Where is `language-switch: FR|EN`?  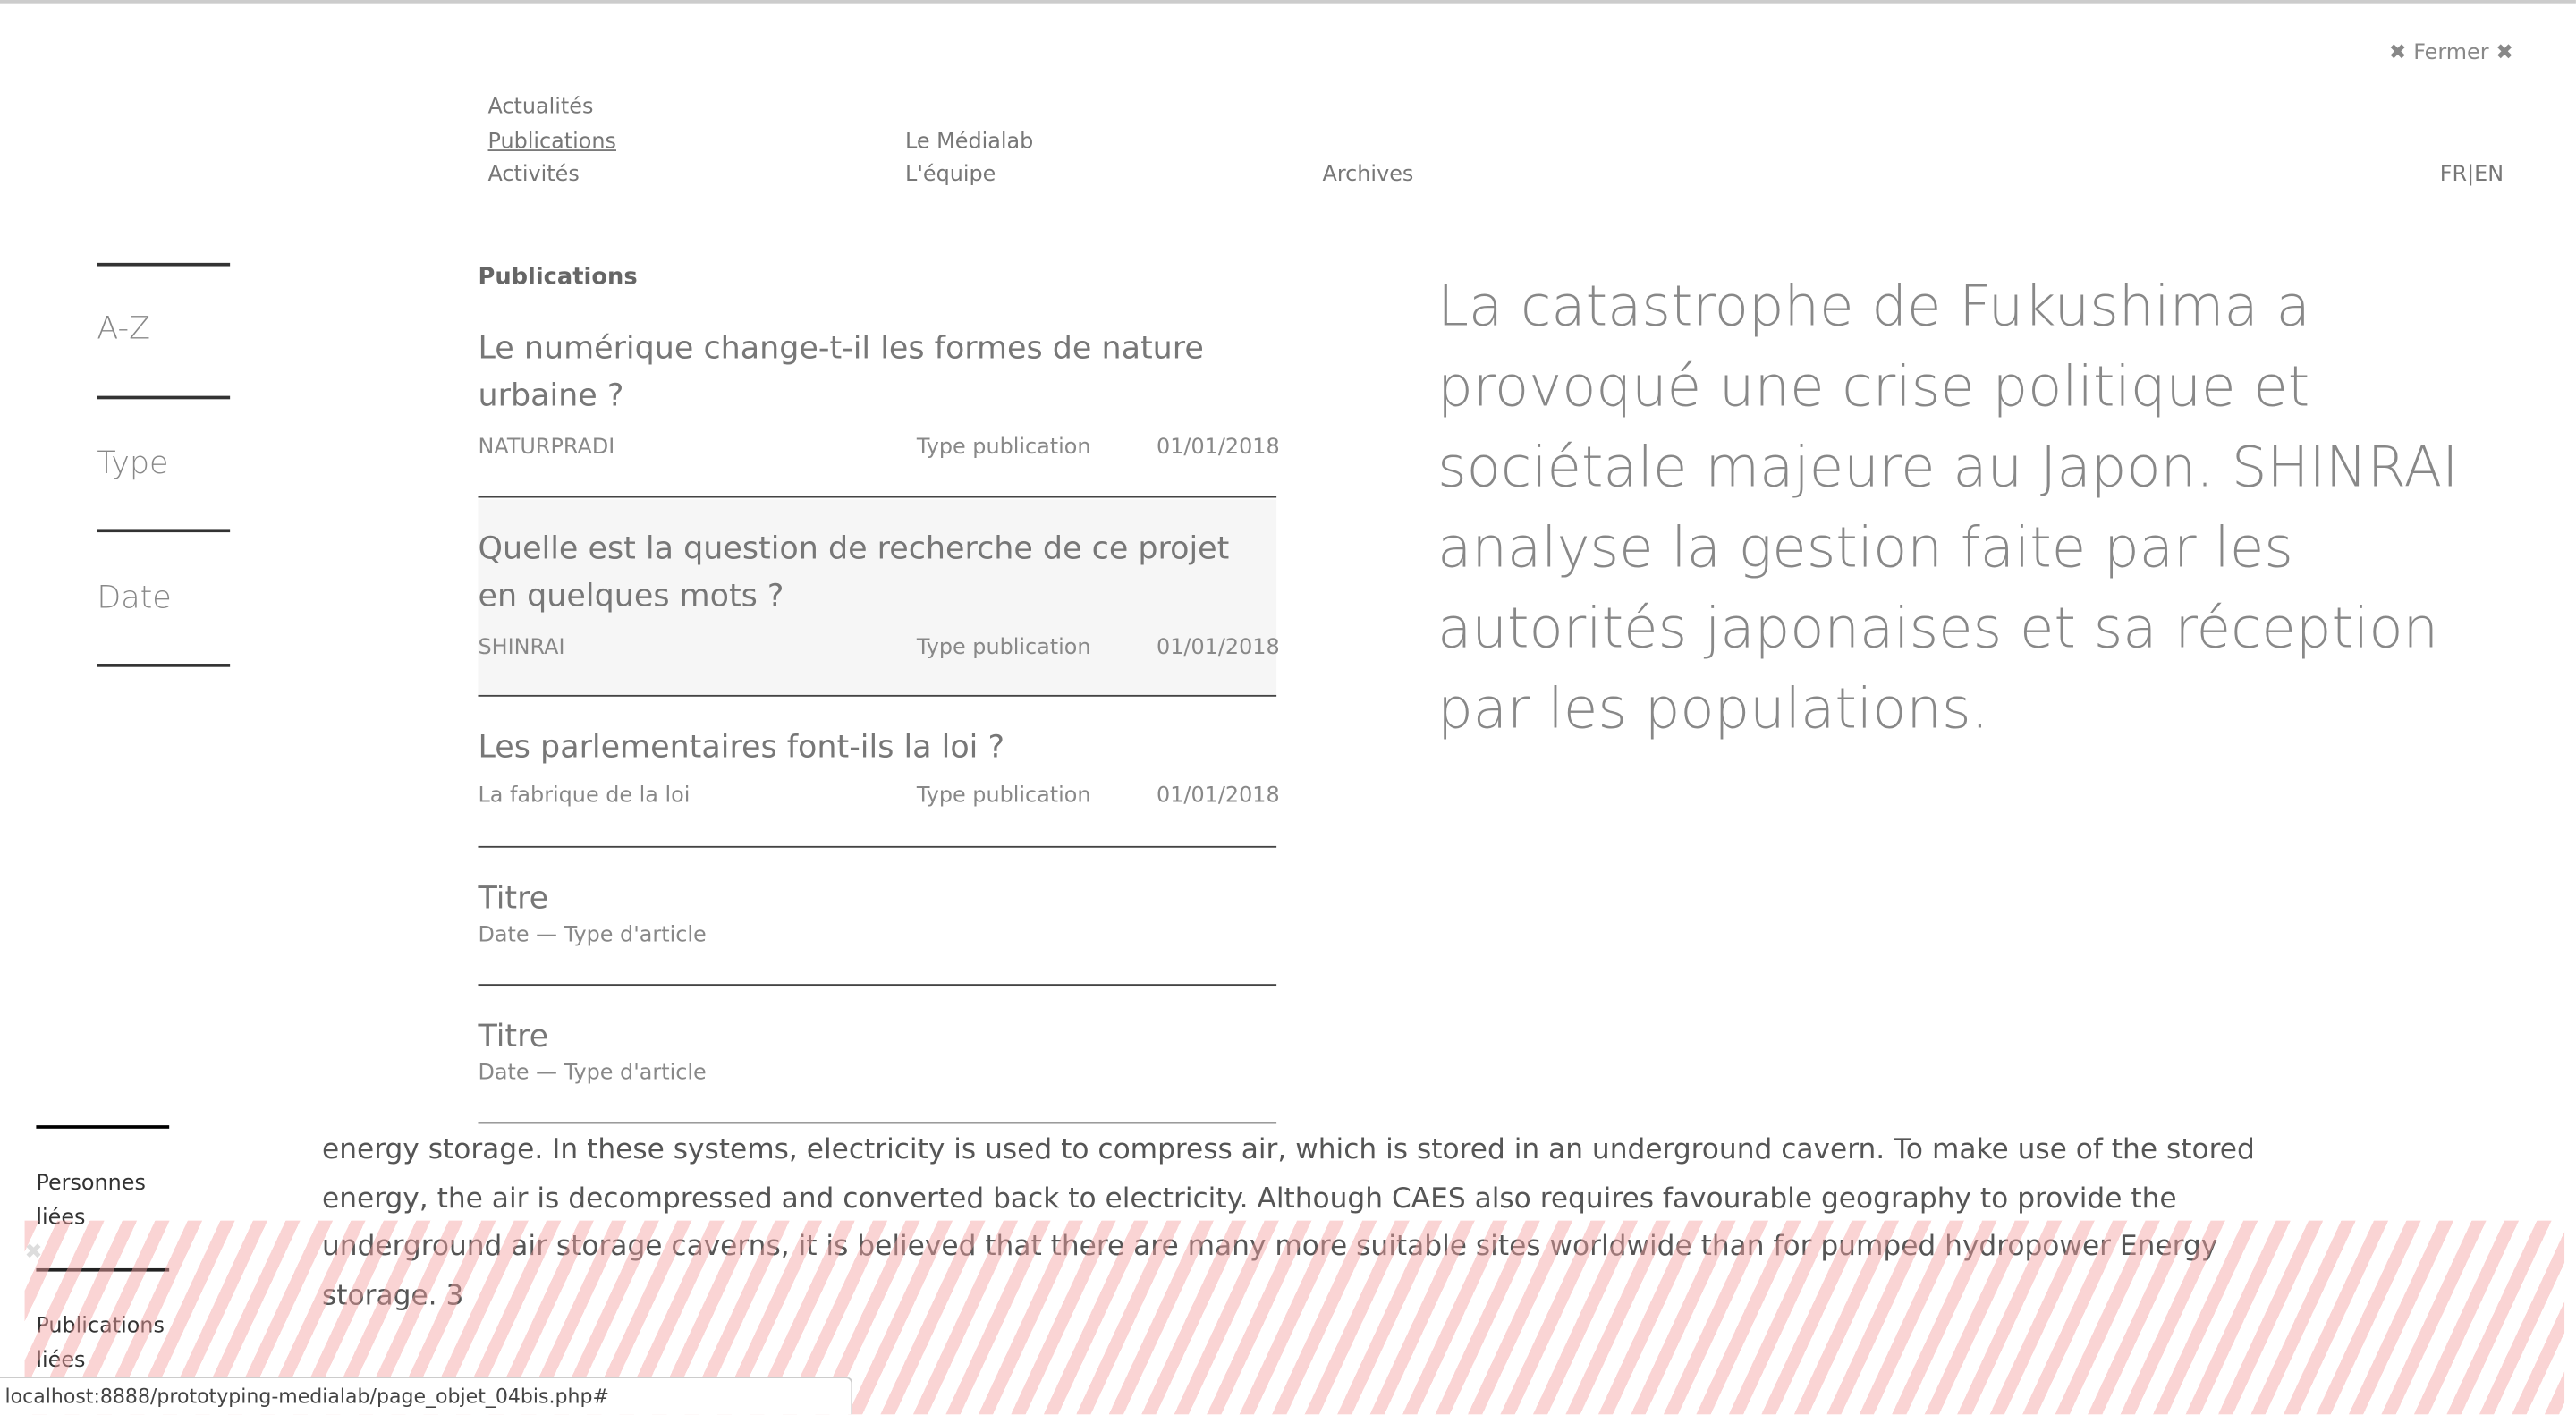 language-switch: FR|EN is located at coordinates (2472, 176).